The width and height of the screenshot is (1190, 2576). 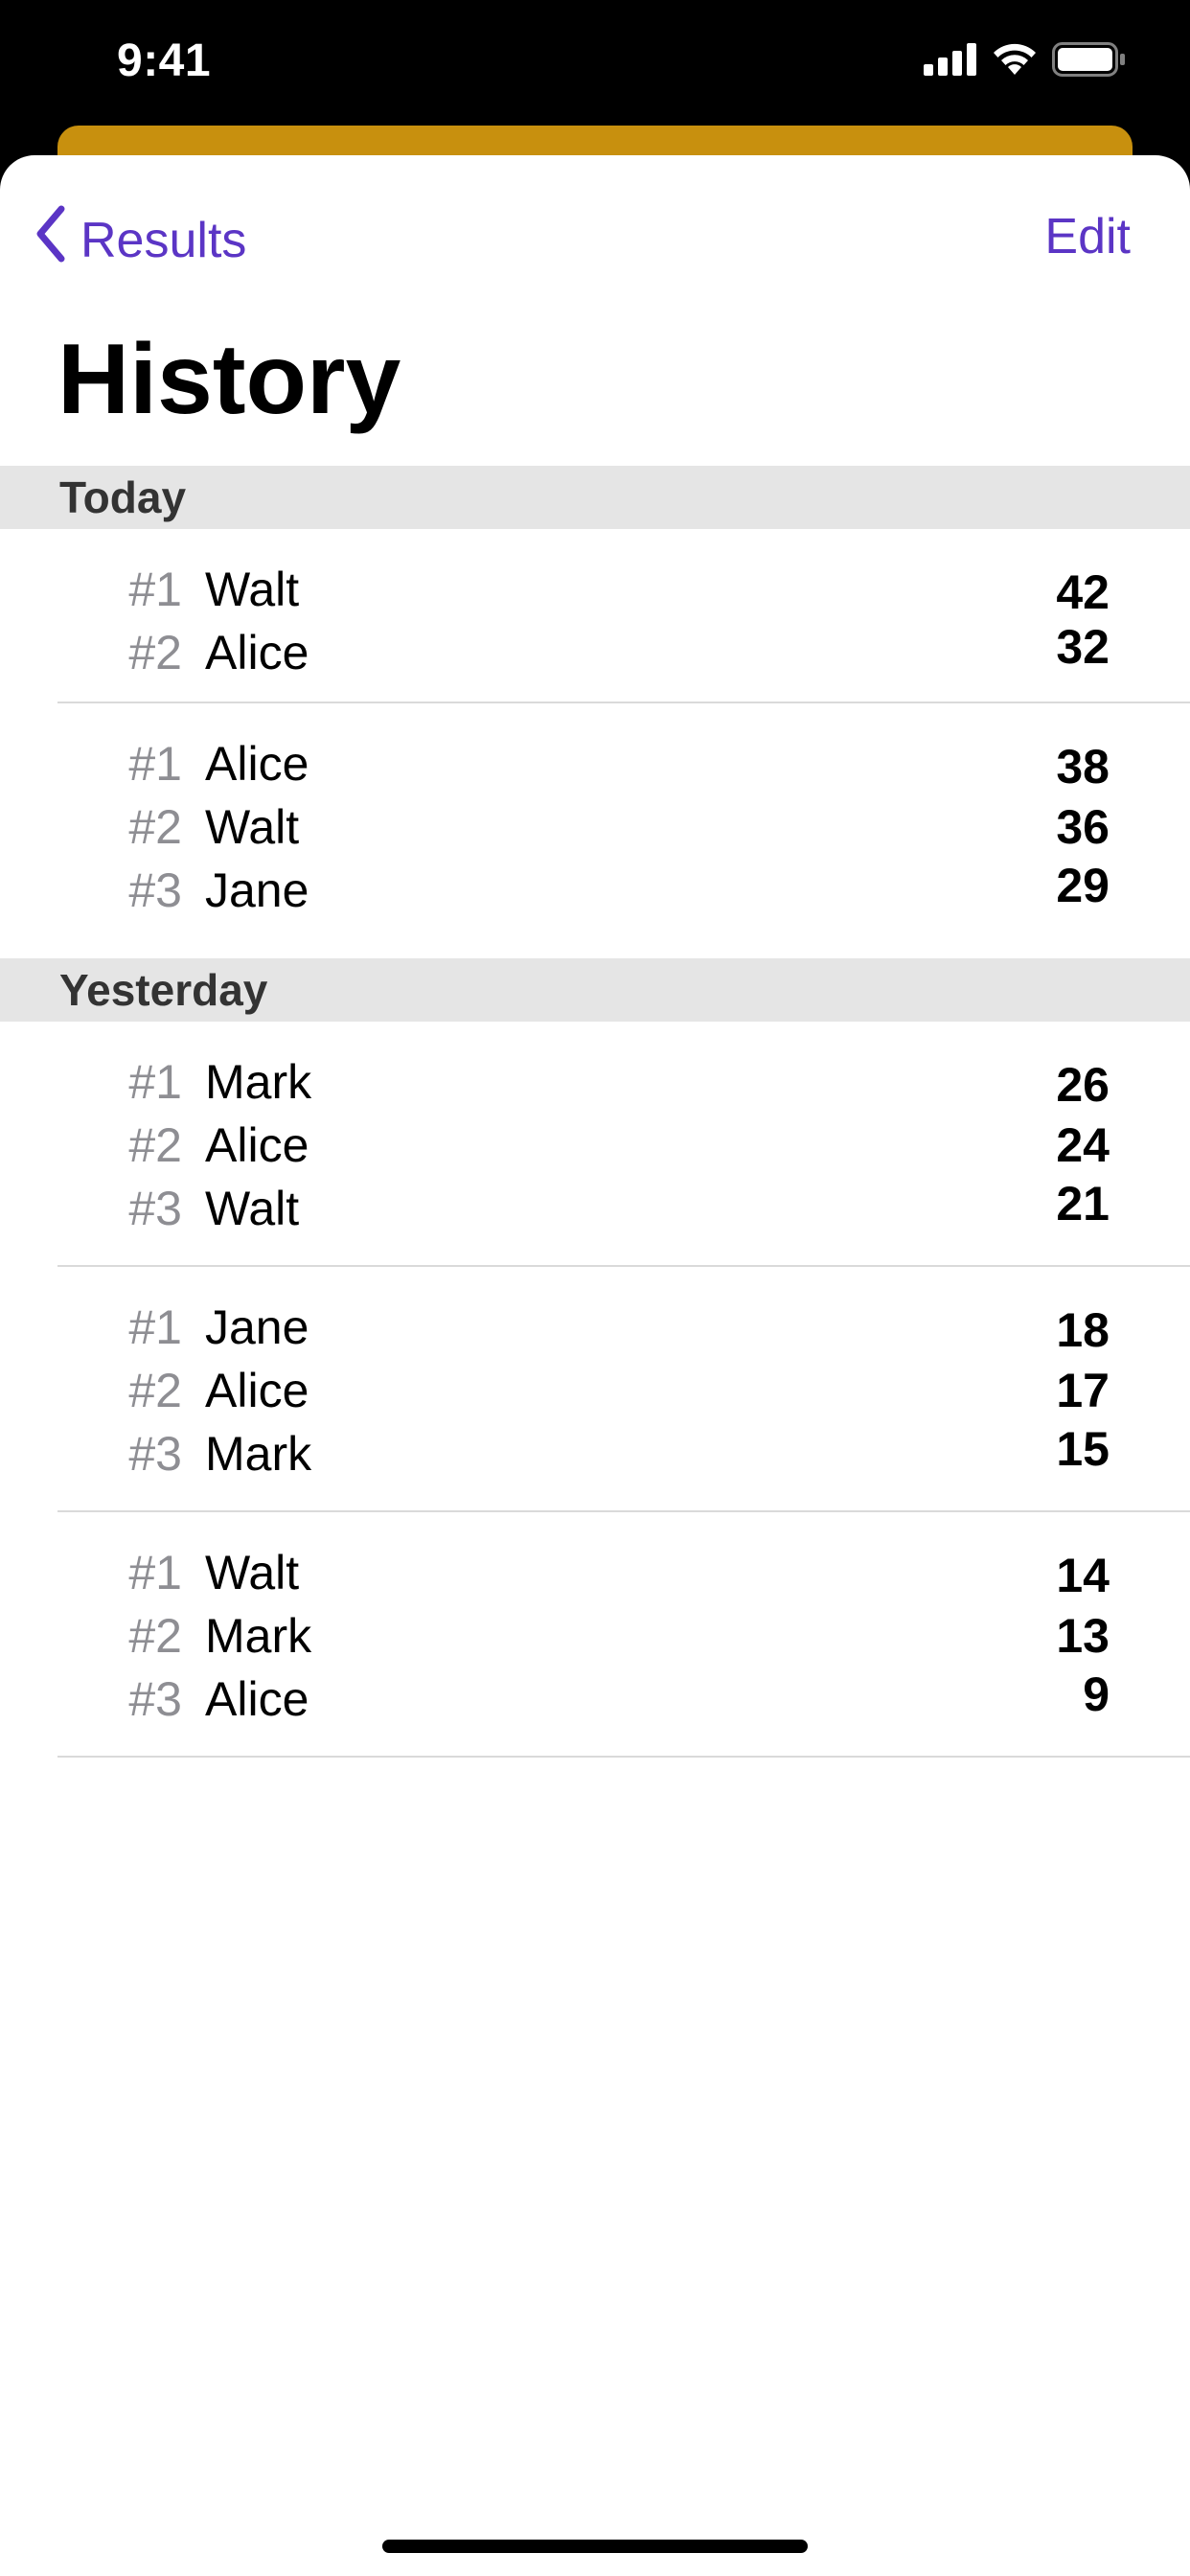 I want to click on home-indicator, so click(x=595, y=2546).